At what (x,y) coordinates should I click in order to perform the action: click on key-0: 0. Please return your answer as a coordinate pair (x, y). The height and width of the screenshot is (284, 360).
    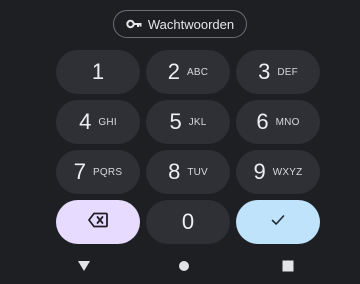
    Looking at the image, I should click on (188, 222).